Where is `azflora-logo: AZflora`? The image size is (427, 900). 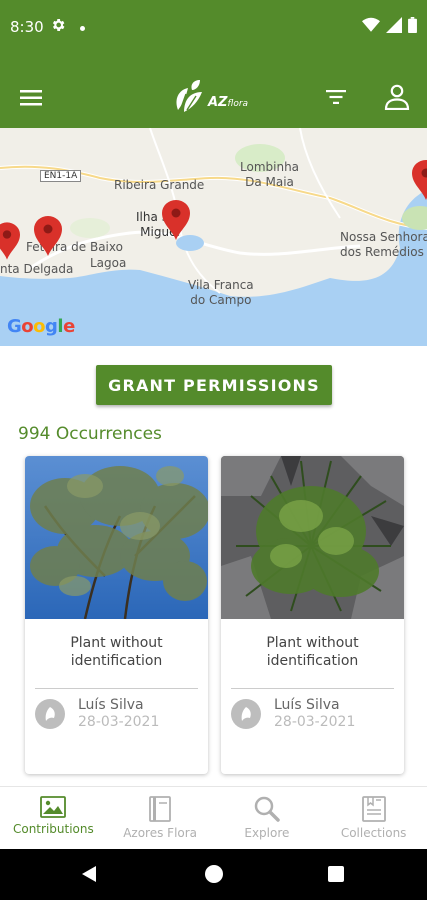 azflora-logo: AZflora is located at coordinates (210, 96).